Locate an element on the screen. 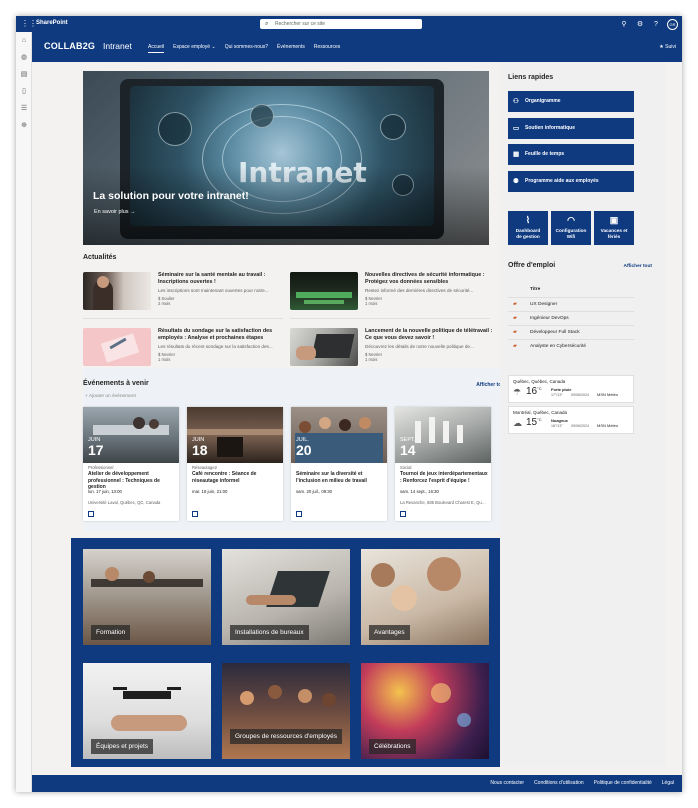 Image resolution: width=698 pixels, height=808 pixels. app-launcher-icon: ⋮⋮ is located at coordinates (29, 24).